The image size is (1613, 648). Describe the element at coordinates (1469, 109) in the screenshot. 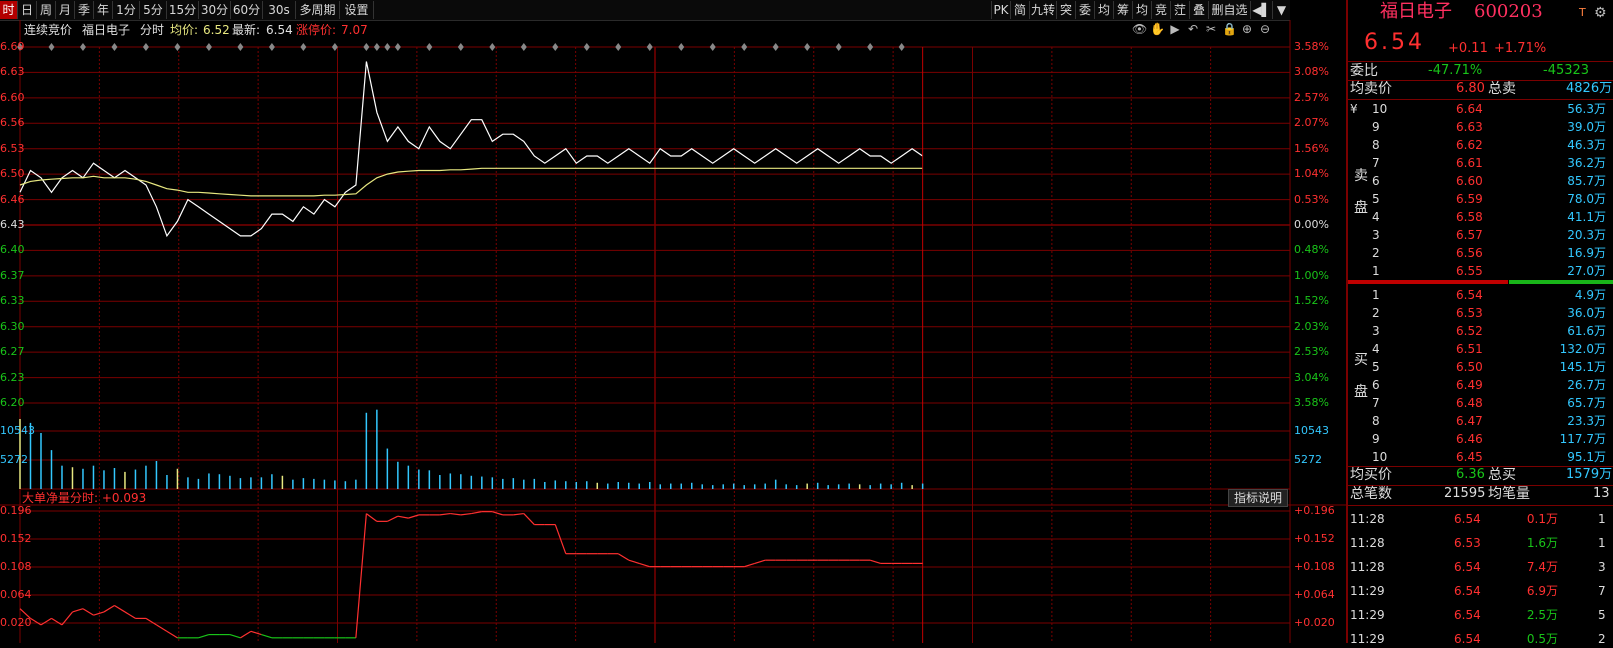

I see `ask-price: 6.64` at that location.